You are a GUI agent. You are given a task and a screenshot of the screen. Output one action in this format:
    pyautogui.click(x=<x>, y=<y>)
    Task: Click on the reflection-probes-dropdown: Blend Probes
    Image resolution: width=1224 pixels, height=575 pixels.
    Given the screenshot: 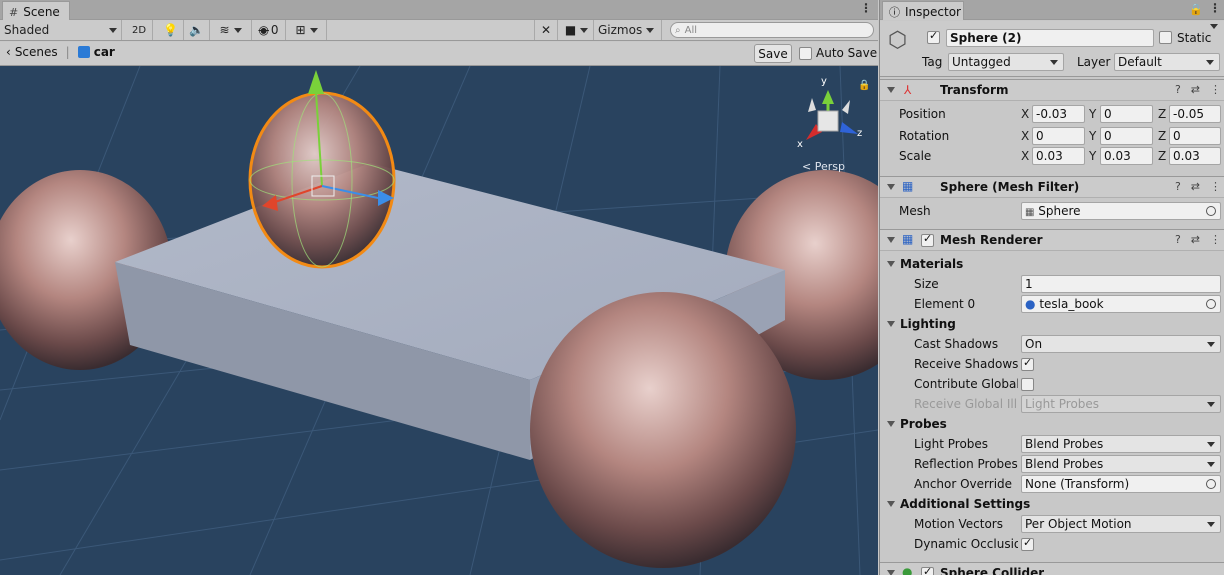 What is the action you would take?
    pyautogui.click(x=1121, y=464)
    